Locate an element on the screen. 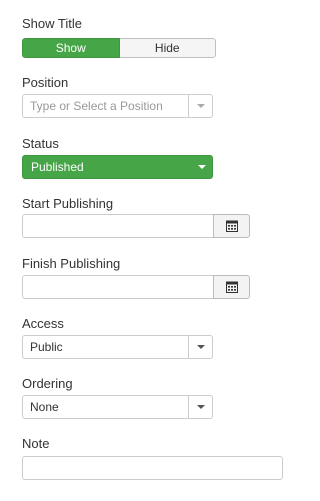 The width and height of the screenshot is (320, 501). position-placeholder: Type or Select a Position is located at coordinates (96, 106).